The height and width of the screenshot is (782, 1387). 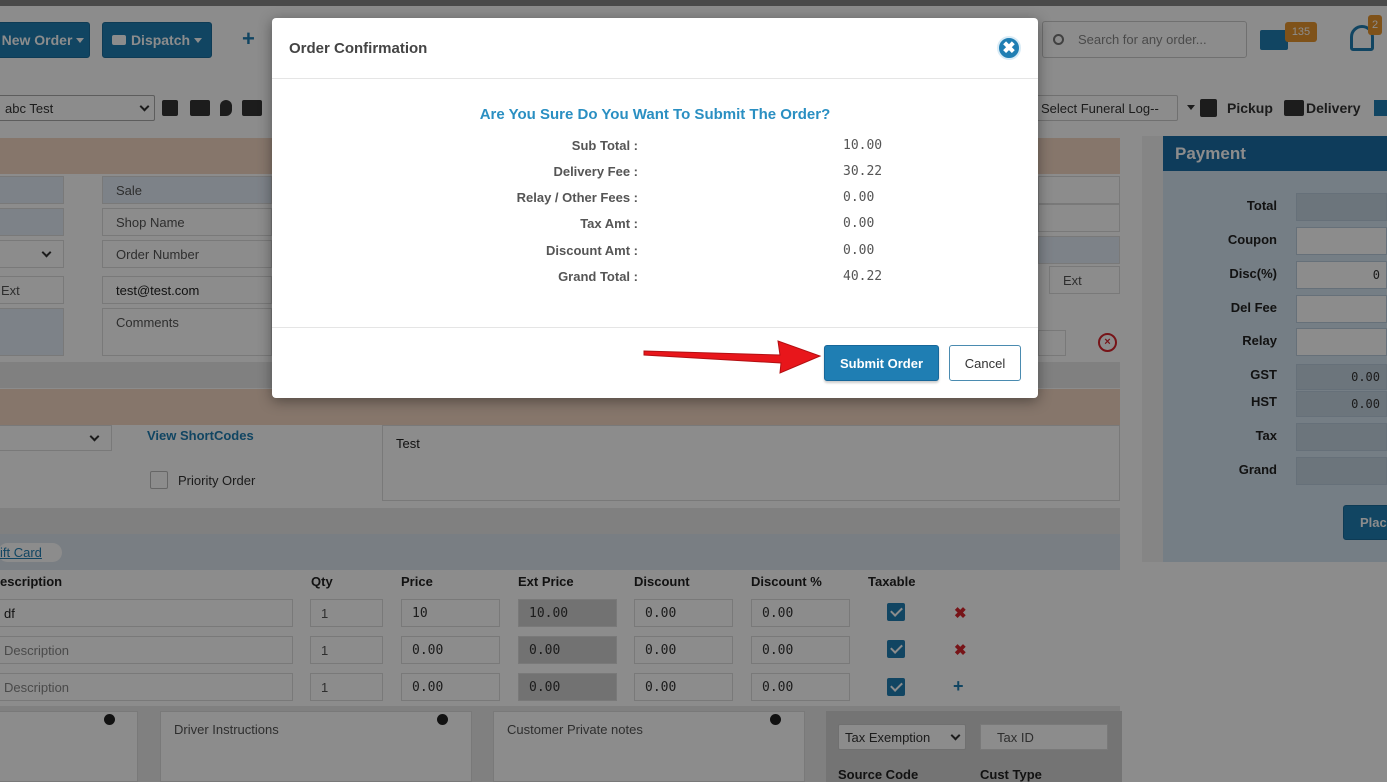 What do you see at coordinates (863, 276) in the screenshot?
I see `summary-value: 40.22` at bounding box center [863, 276].